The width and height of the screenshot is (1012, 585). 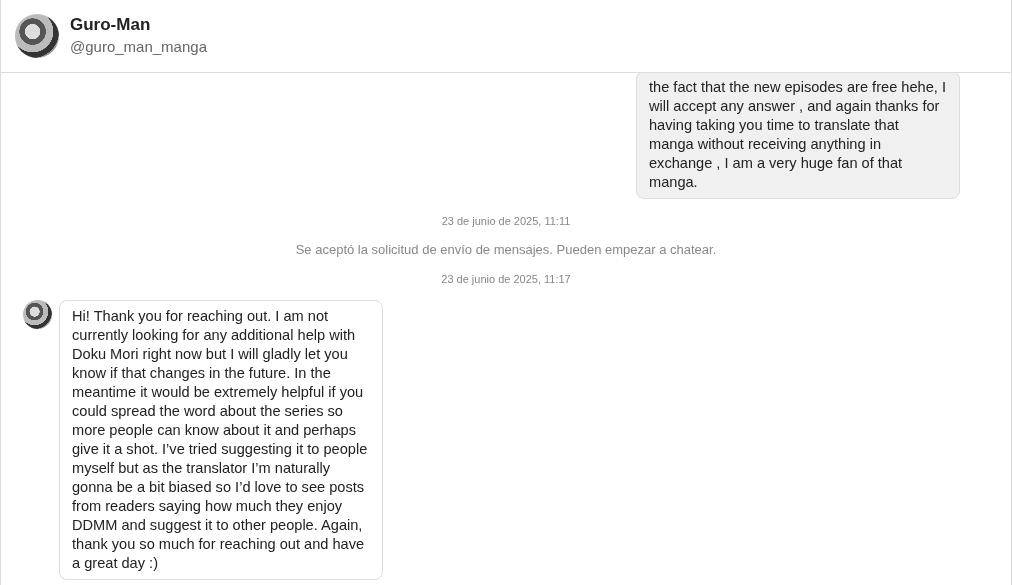 I want to click on message-timestamp: 23 de junio de 2025, 11:17, so click(x=506, y=279).